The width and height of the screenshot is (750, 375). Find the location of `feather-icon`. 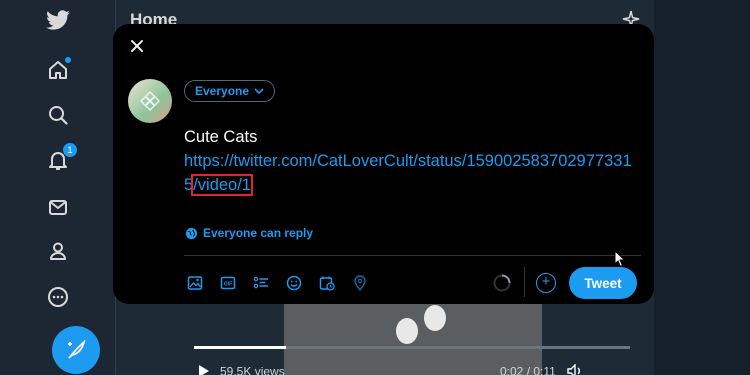

feather-icon is located at coordinates (77, 349).